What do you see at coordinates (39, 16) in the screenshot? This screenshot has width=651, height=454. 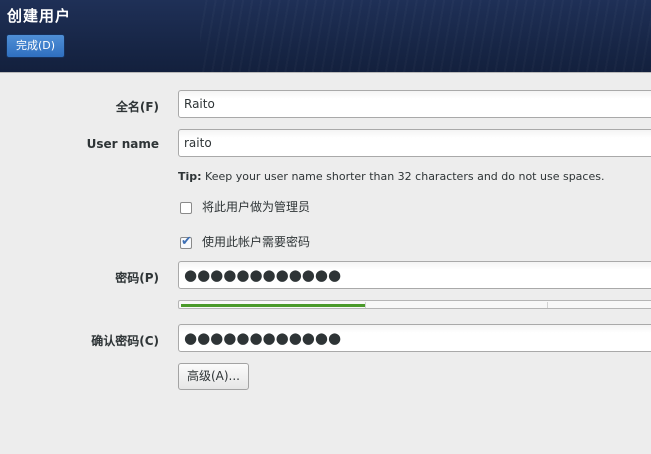 I see `page-title: 创建用户` at bounding box center [39, 16].